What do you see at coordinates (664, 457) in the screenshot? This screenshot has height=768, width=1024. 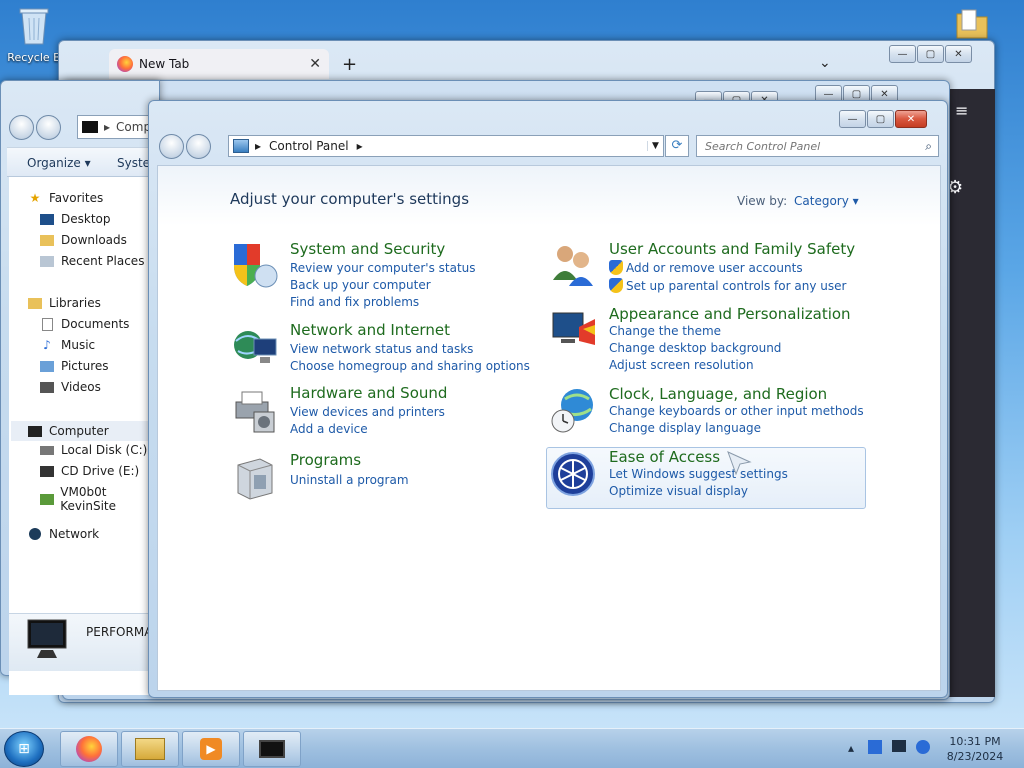 I see `ease-of-access-link: Ease of Access` at bounding box center [664, 457].